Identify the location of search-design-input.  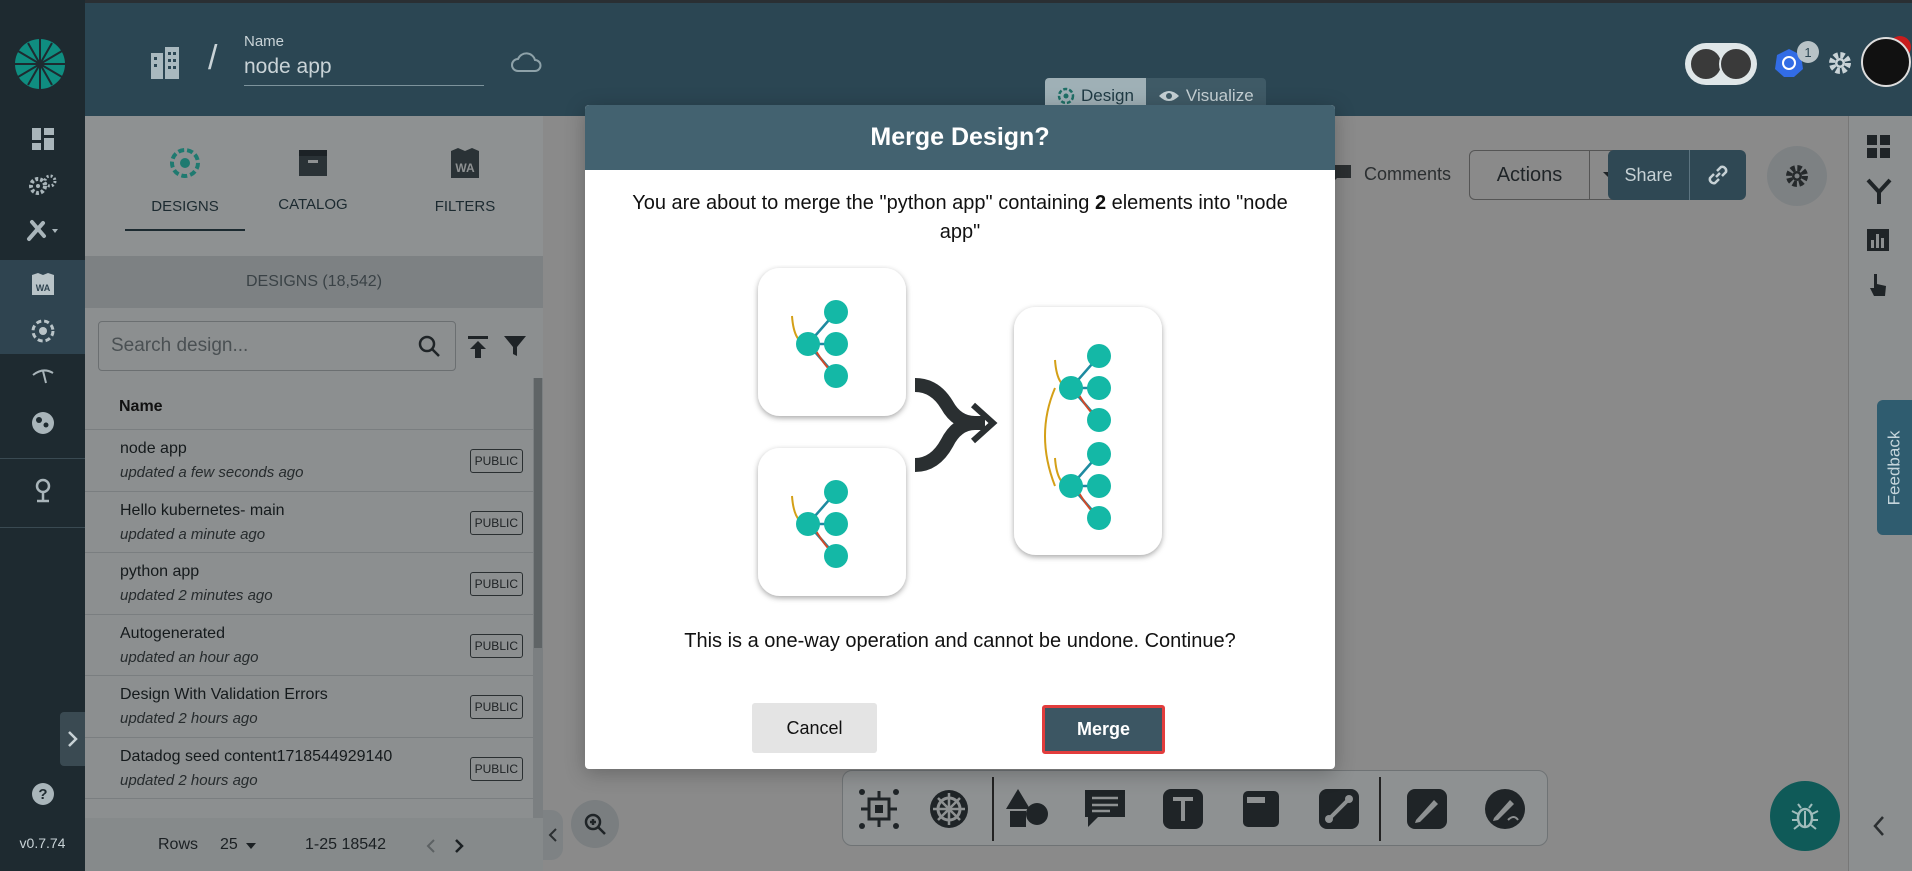
(261, 346).